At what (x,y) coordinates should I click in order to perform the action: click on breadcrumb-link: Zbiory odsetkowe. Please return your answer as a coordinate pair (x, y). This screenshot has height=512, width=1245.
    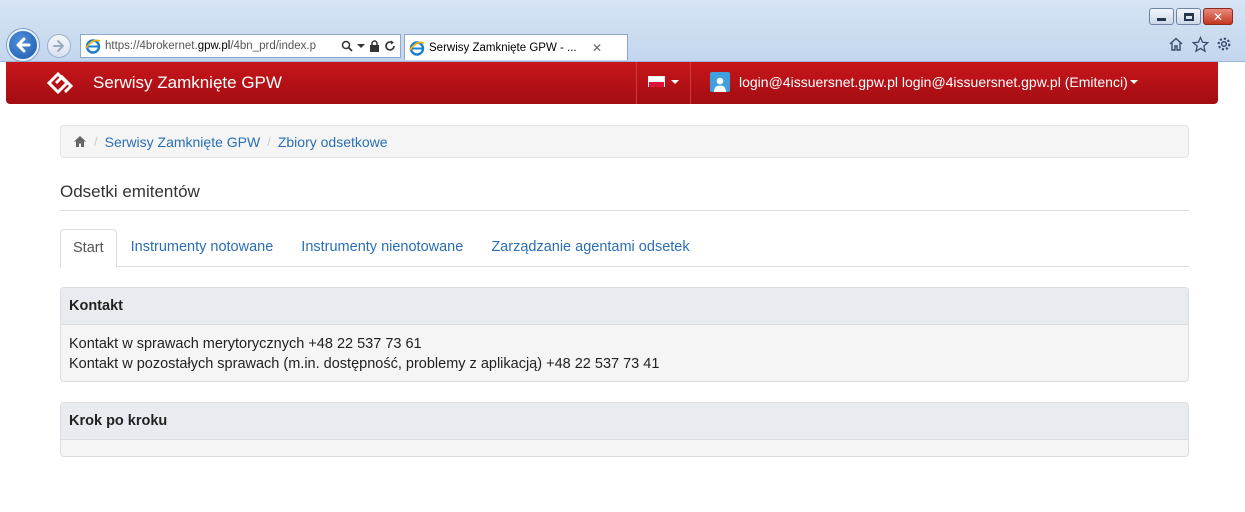
    Looking at the image, I should click on (333, 142).